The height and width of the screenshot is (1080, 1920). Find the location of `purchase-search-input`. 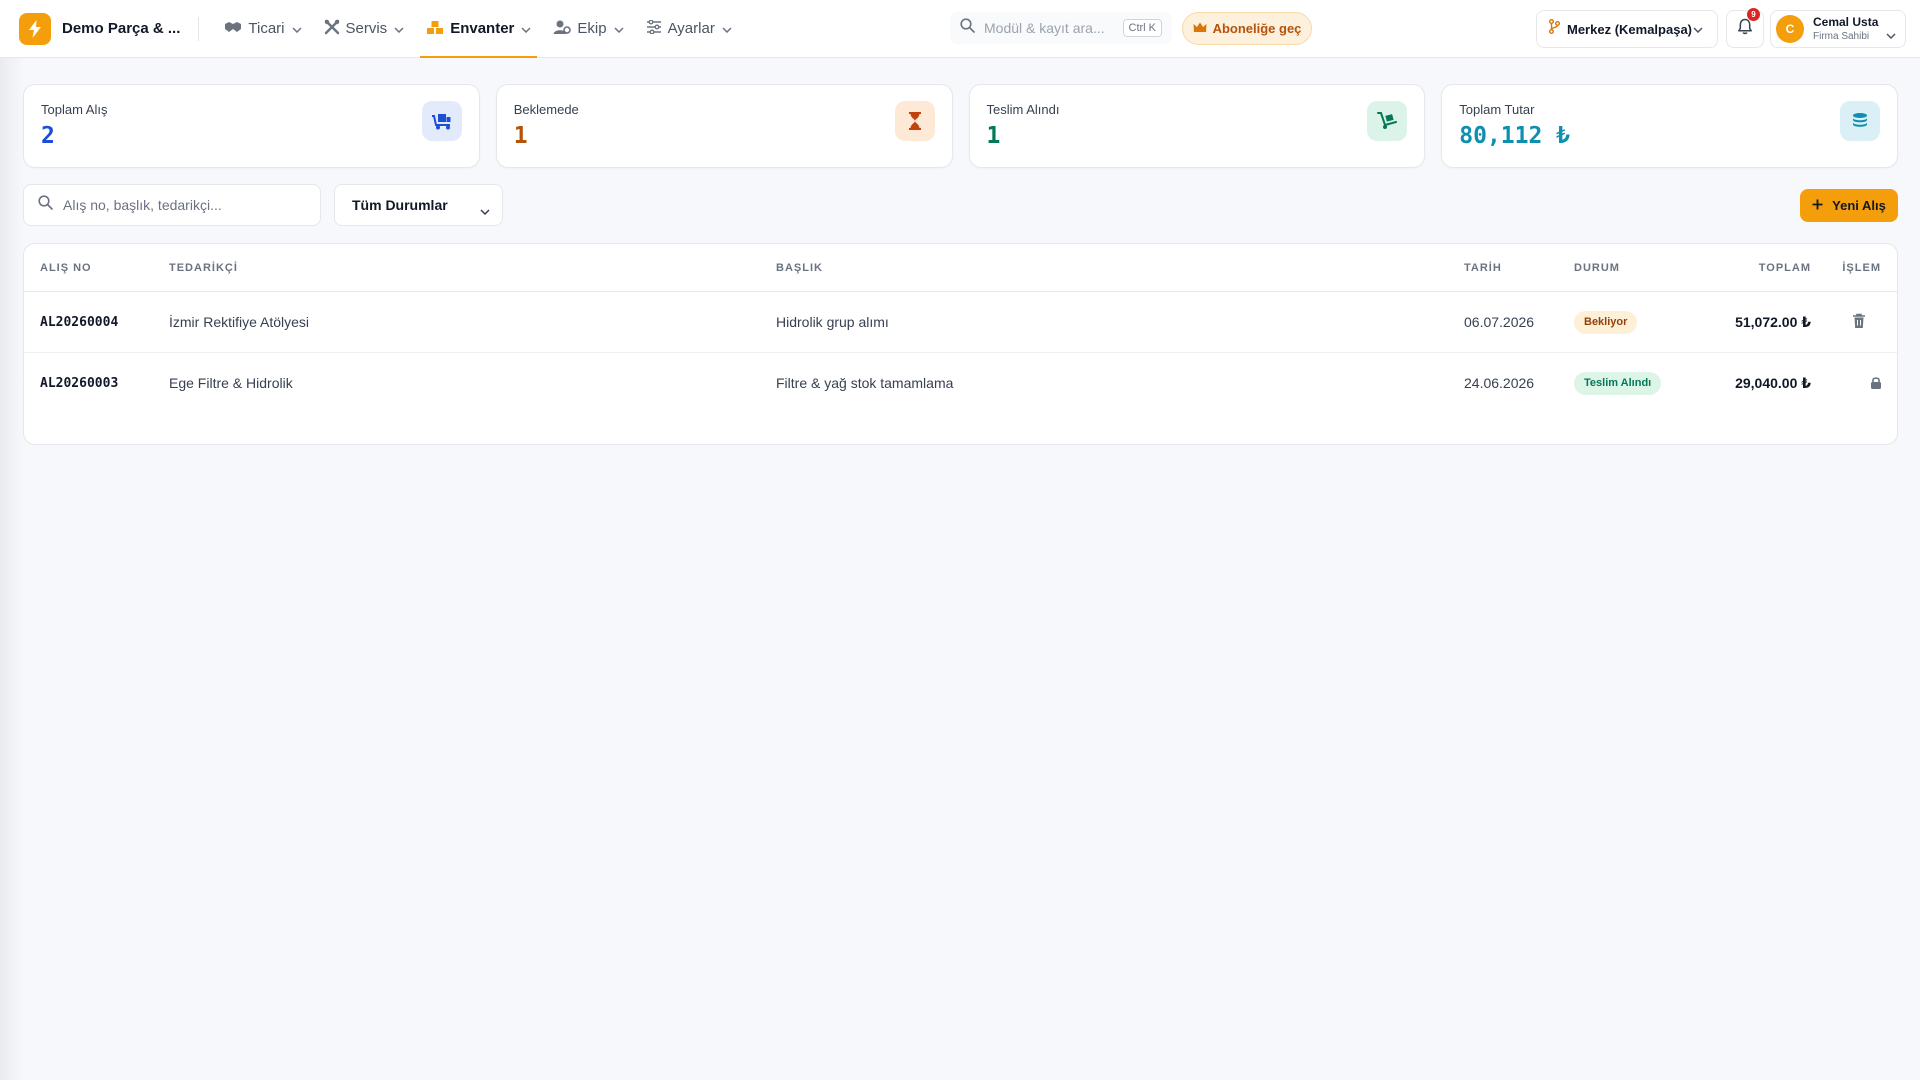

purchase-search-input is located at coordinates (188, 205).